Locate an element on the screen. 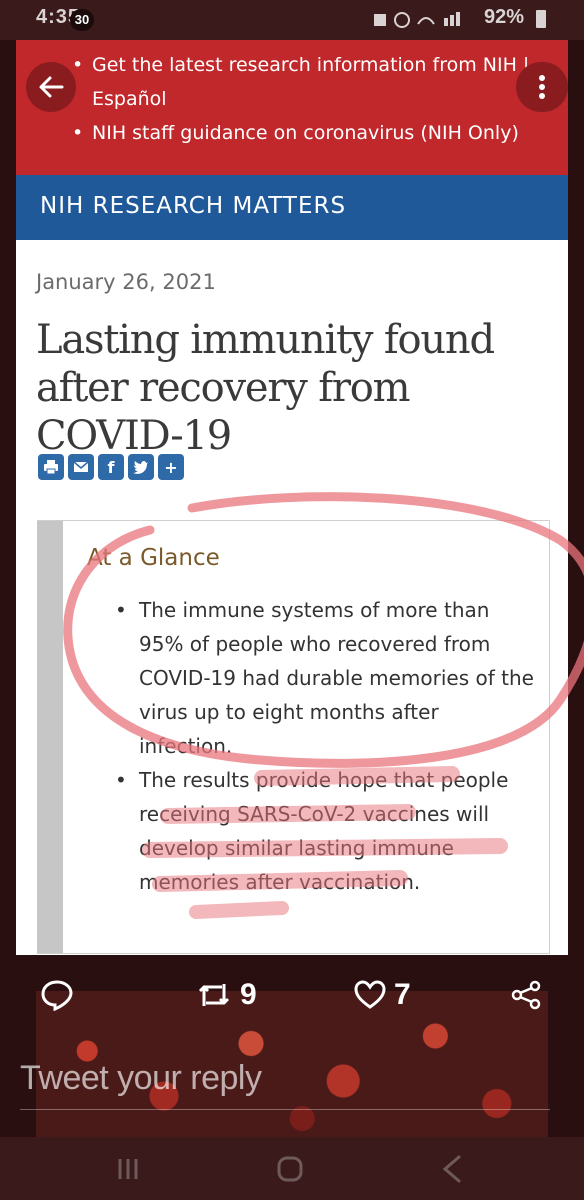 This screenshot has height=1200, width=584. signal-icon is located at coordinates (446, 22).